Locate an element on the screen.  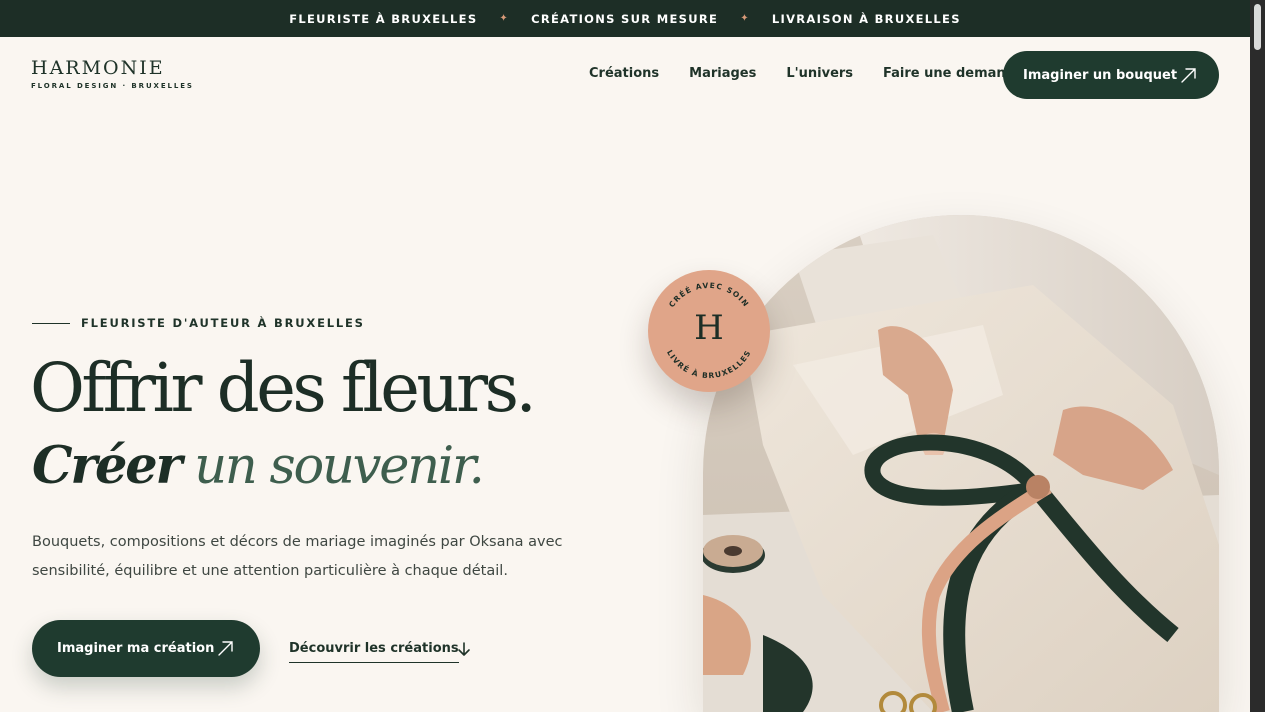
hero-title: Offrir des fleurs. is located at coordinates (283, 388).